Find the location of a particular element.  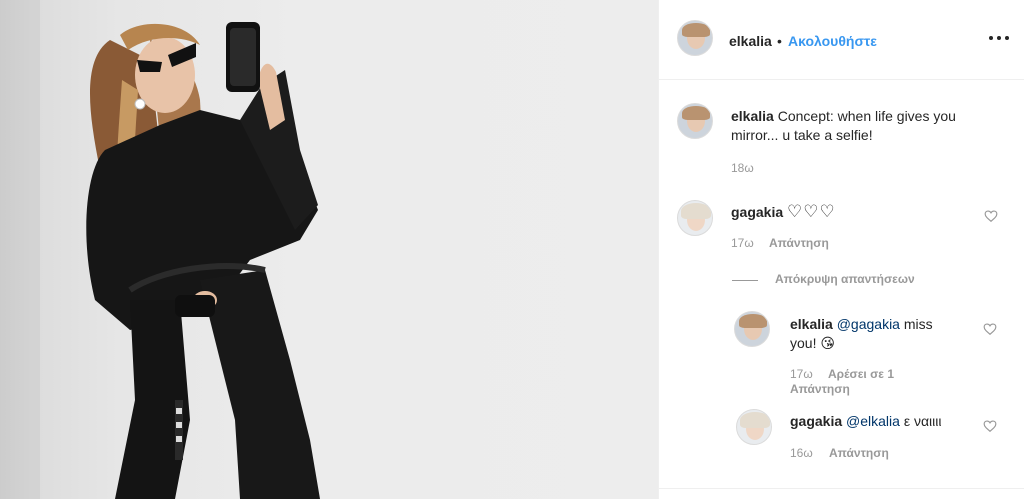

caption-avatar is located at coordinates (695, 121).